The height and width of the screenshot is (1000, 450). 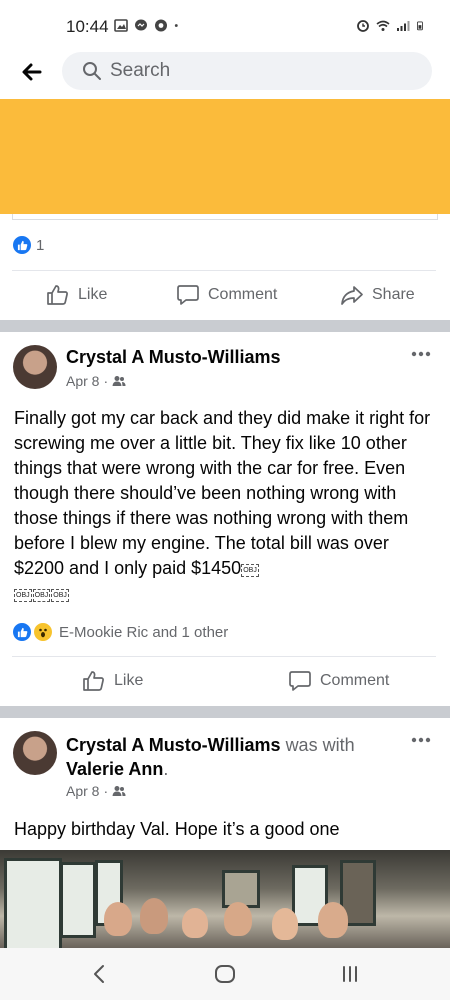 I want to click on reaction-summary: E-Mookie Ric and 1 other, so click(x=120, y=632).